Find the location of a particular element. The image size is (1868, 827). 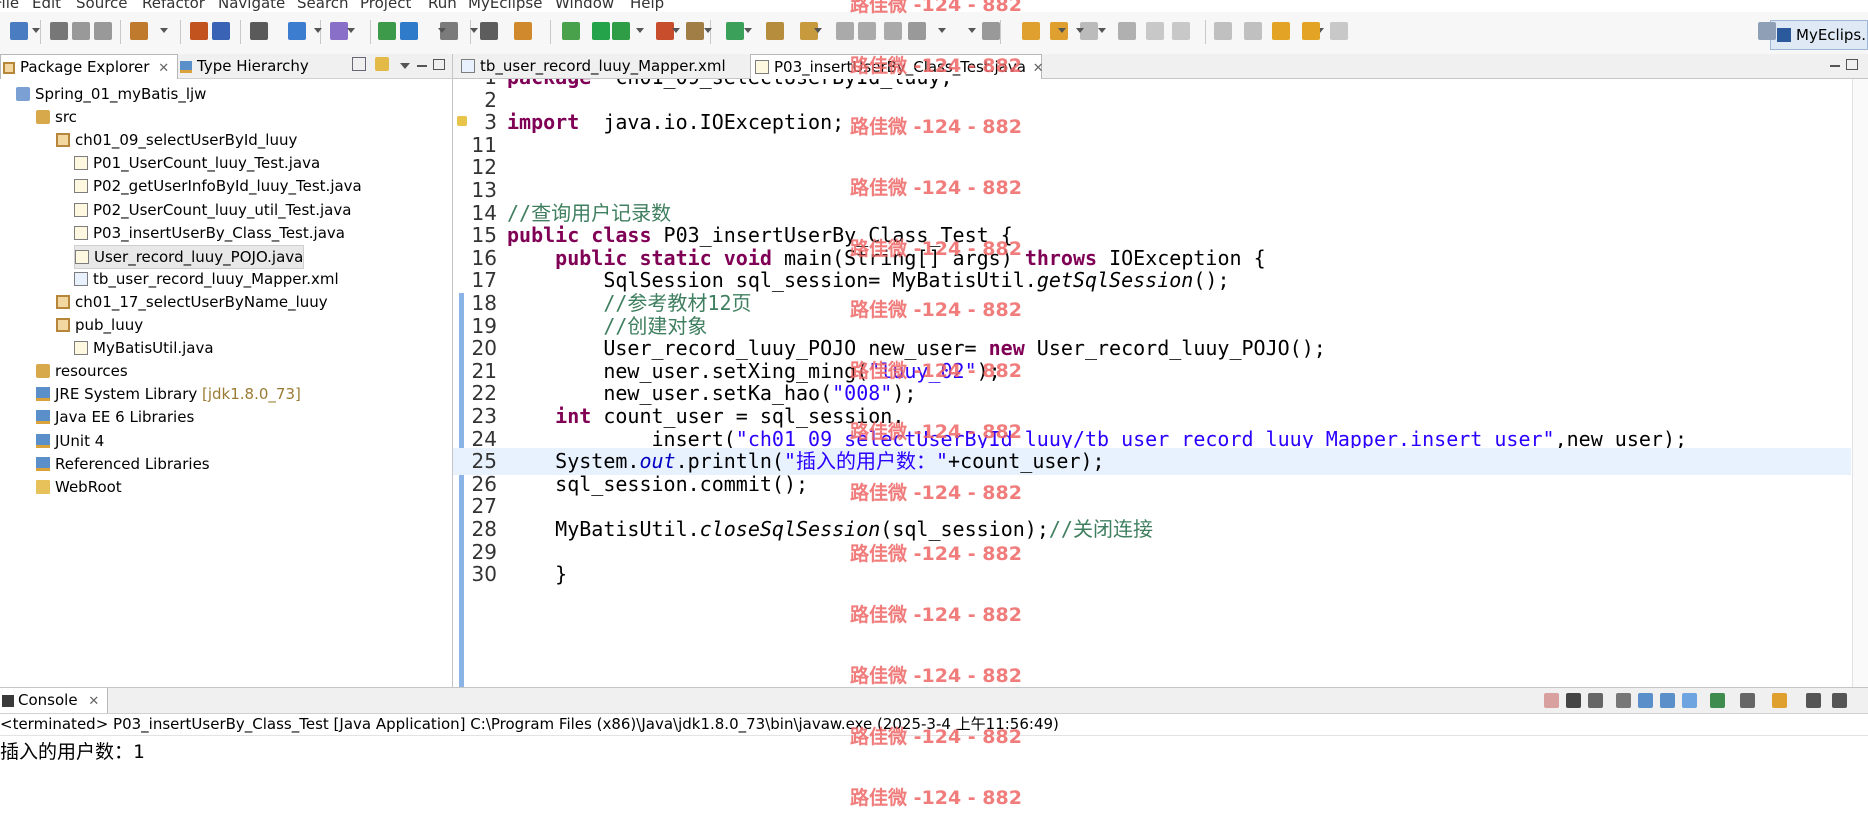

tree-item: P02_UserCount_luuy_util_Test.java is located at coordinates (212, 210).